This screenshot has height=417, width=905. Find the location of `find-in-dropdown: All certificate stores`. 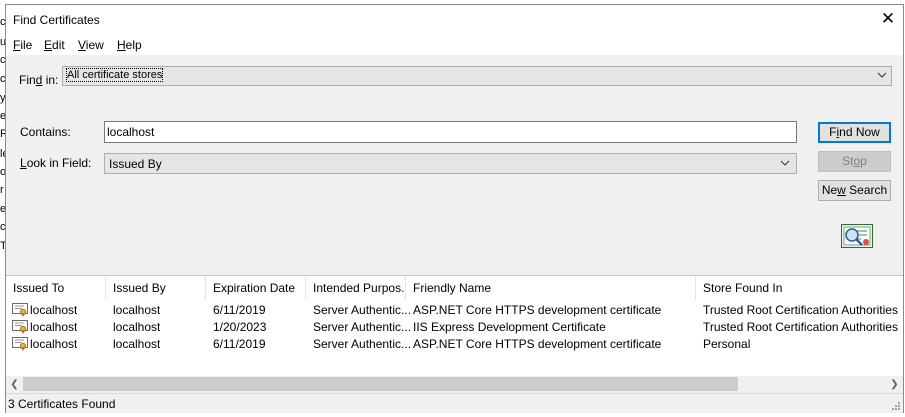

find-in-dropdown: All certificate stores is located at coordinates (477, 76).